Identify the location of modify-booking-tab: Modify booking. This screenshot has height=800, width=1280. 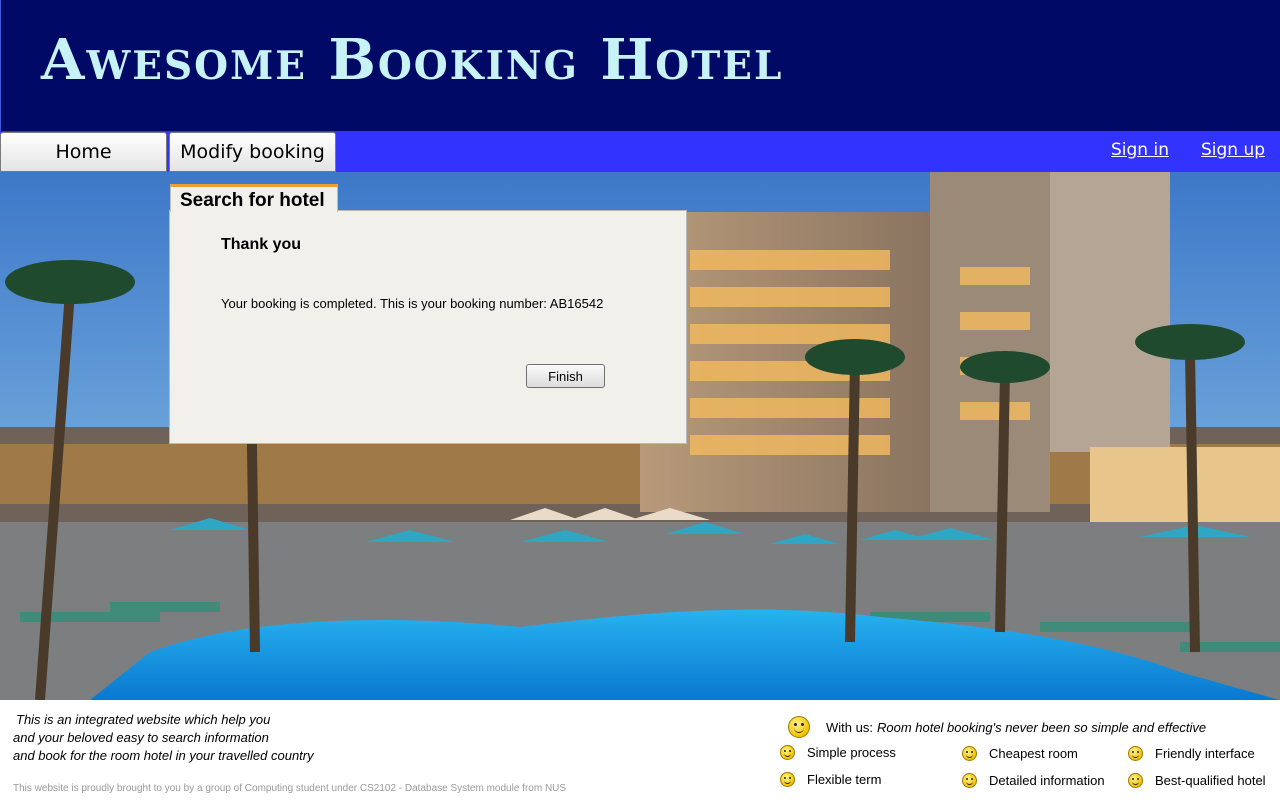
(252, 152).